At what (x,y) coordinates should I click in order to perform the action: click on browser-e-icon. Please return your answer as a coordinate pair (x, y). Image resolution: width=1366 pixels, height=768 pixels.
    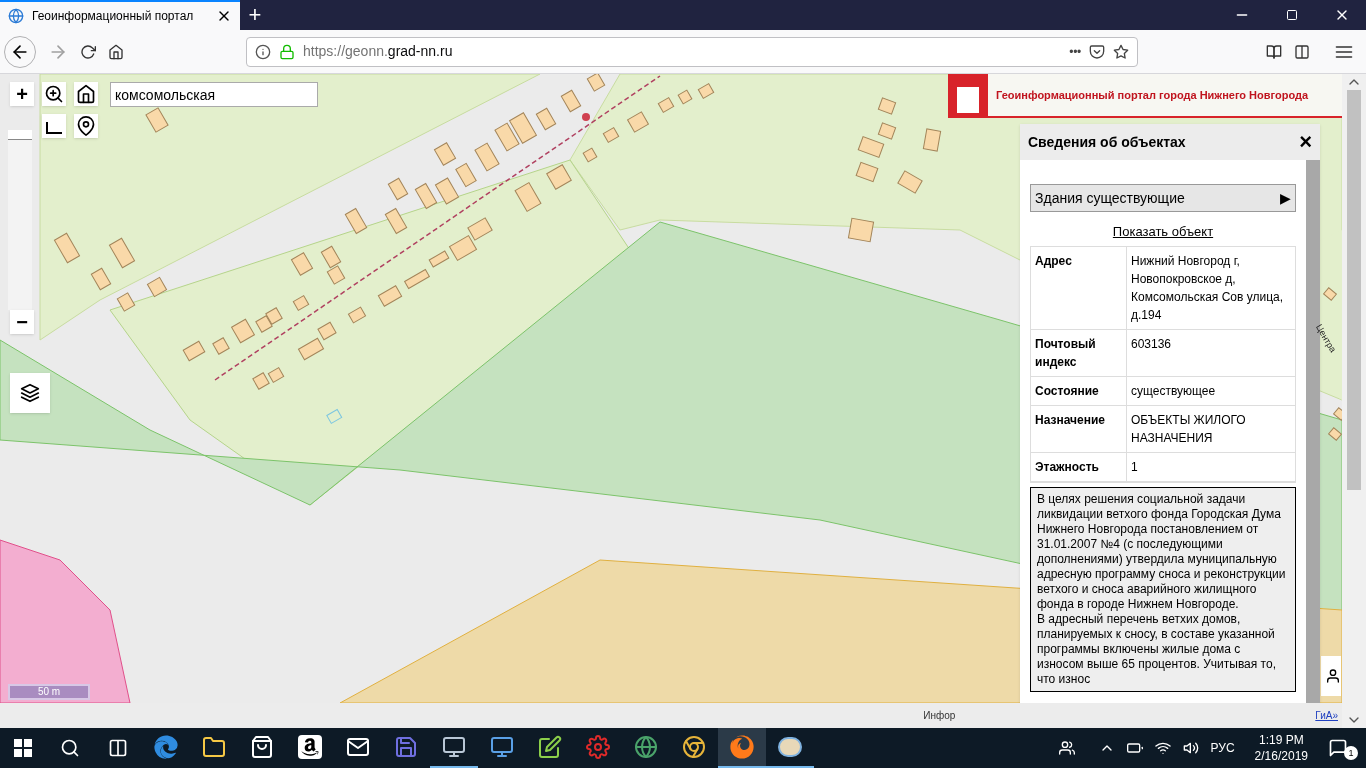
    Looking at the image, I should click on (166, 747).